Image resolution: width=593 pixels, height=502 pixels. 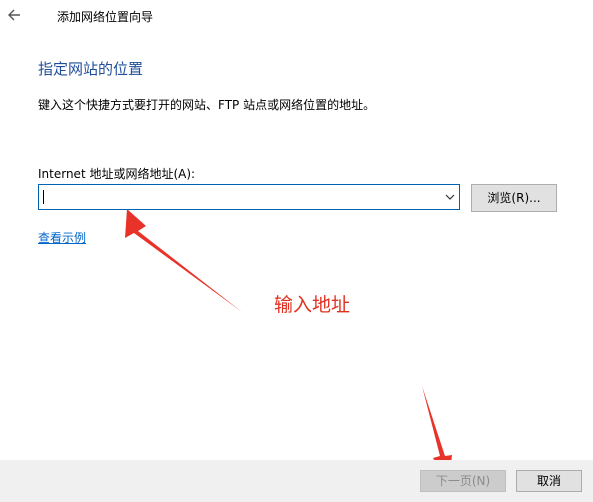 What do you see at coordinates (312, 305) in the screenshot?
I see `annotation-label: 输入地址` at bounding box center [312, 305].